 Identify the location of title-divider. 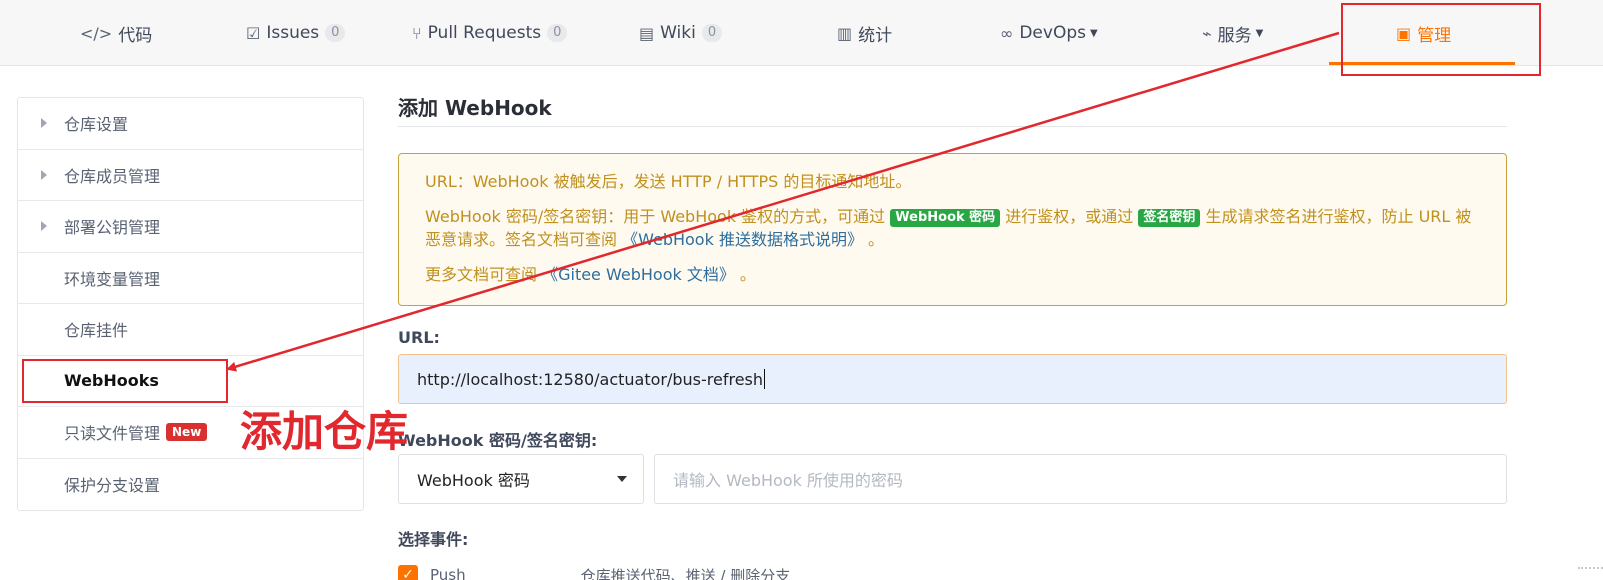
(952, 126).